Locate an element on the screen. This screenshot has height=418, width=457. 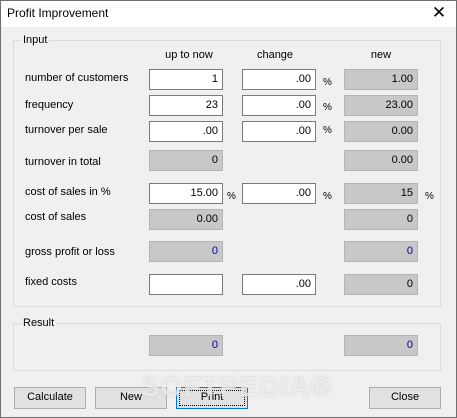
turnover-per-sale-new-value: 0.00 is located at coordinates (381, 131).